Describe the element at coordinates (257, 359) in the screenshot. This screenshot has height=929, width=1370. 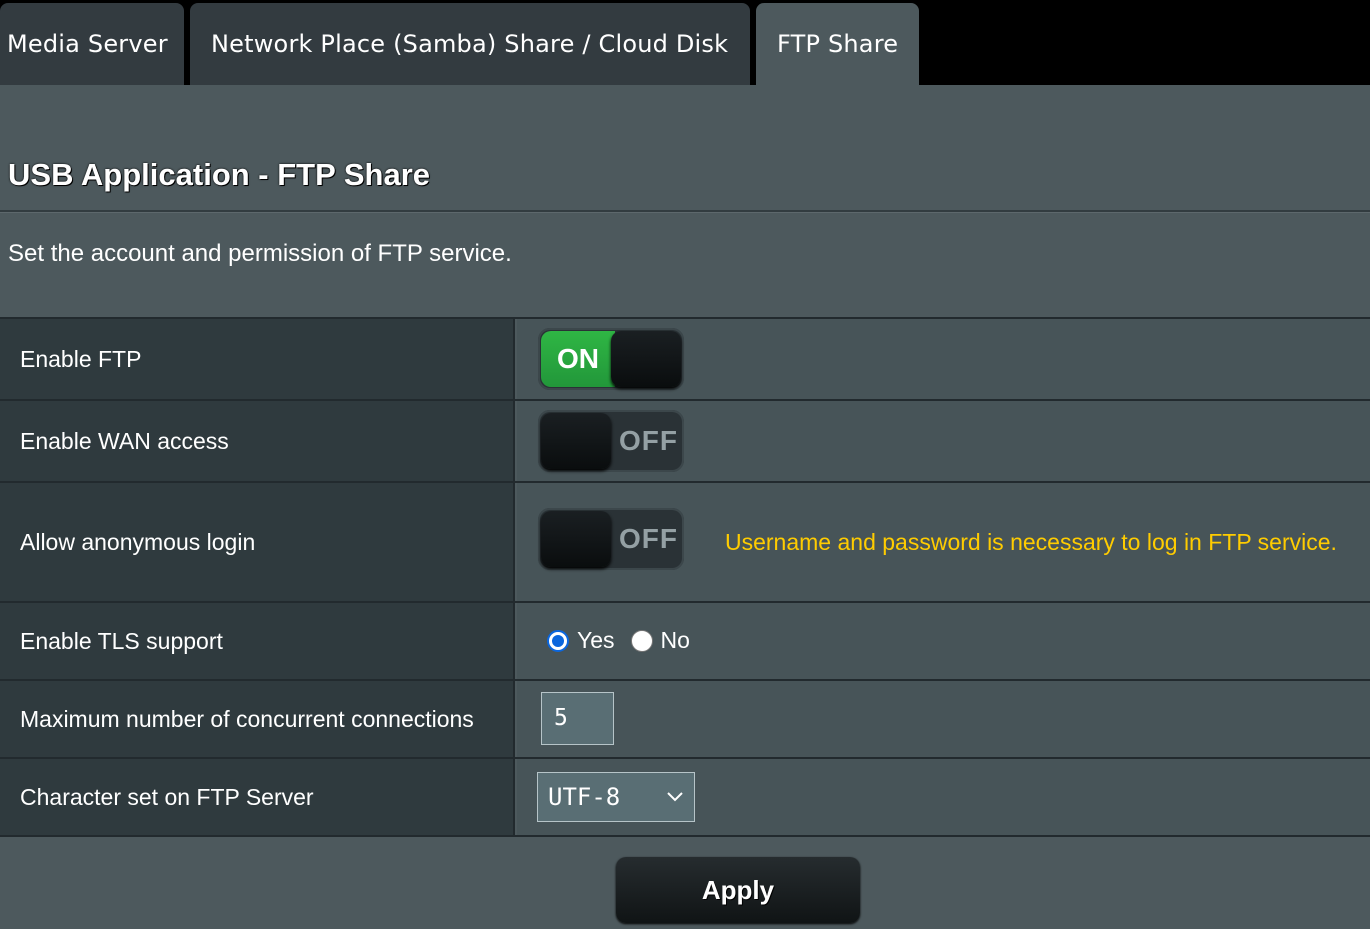
I see `enable-ftp-label: Enable FTP` at that location.